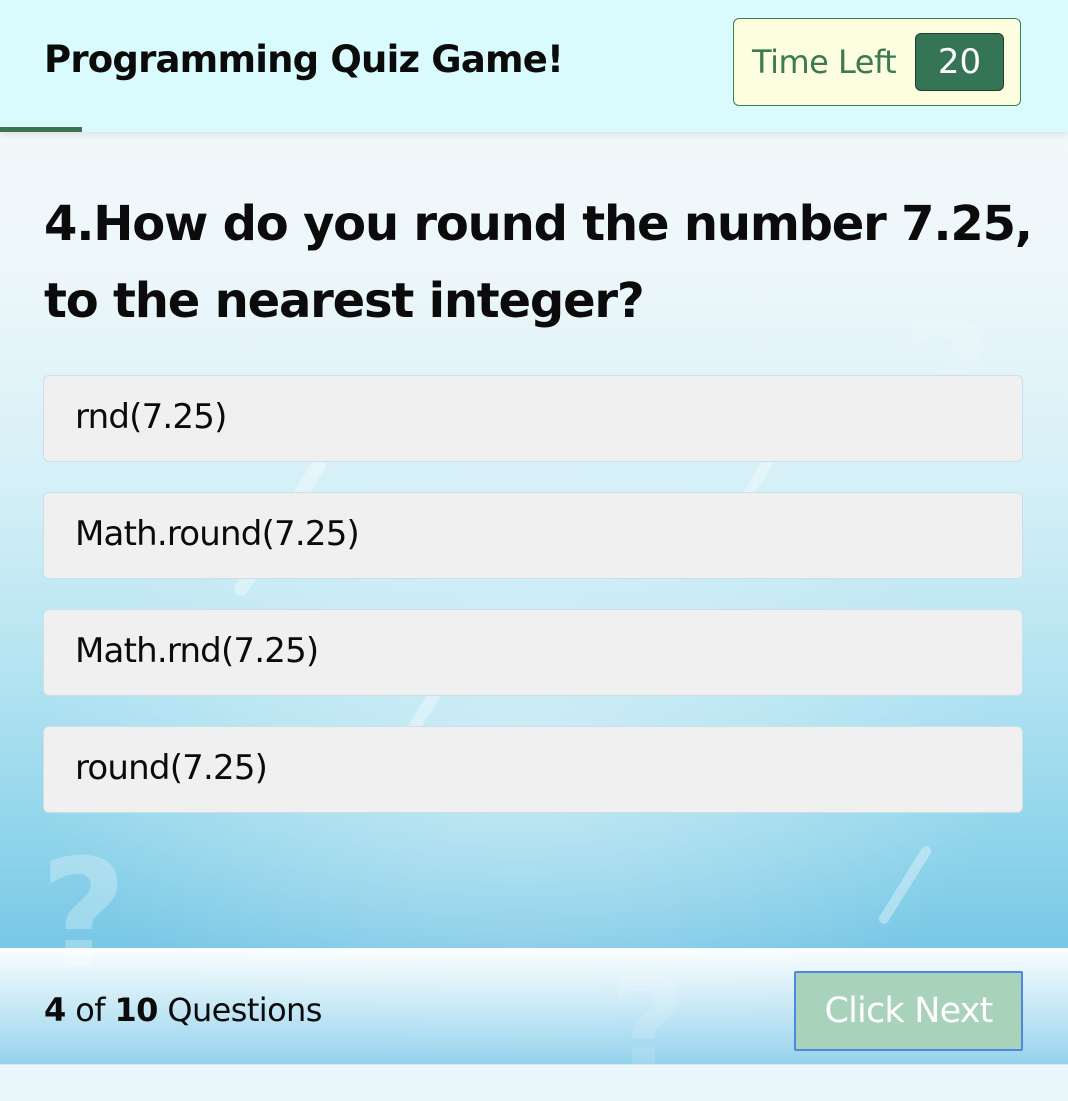 Image resolution: width=1068 pixels, height=1101 pixels. Describe the element at coordinates (533, 418) in the screenshot. I see `answer-option: rnd(7.25)` at that location.